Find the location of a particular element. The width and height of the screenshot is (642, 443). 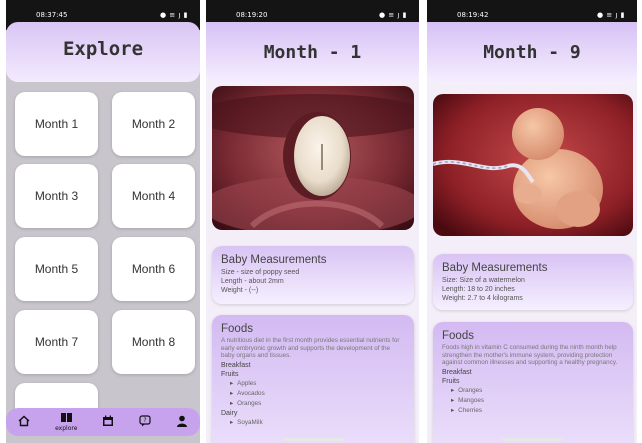

month-card-4: Month 4 is located at coordinates (153, 196).